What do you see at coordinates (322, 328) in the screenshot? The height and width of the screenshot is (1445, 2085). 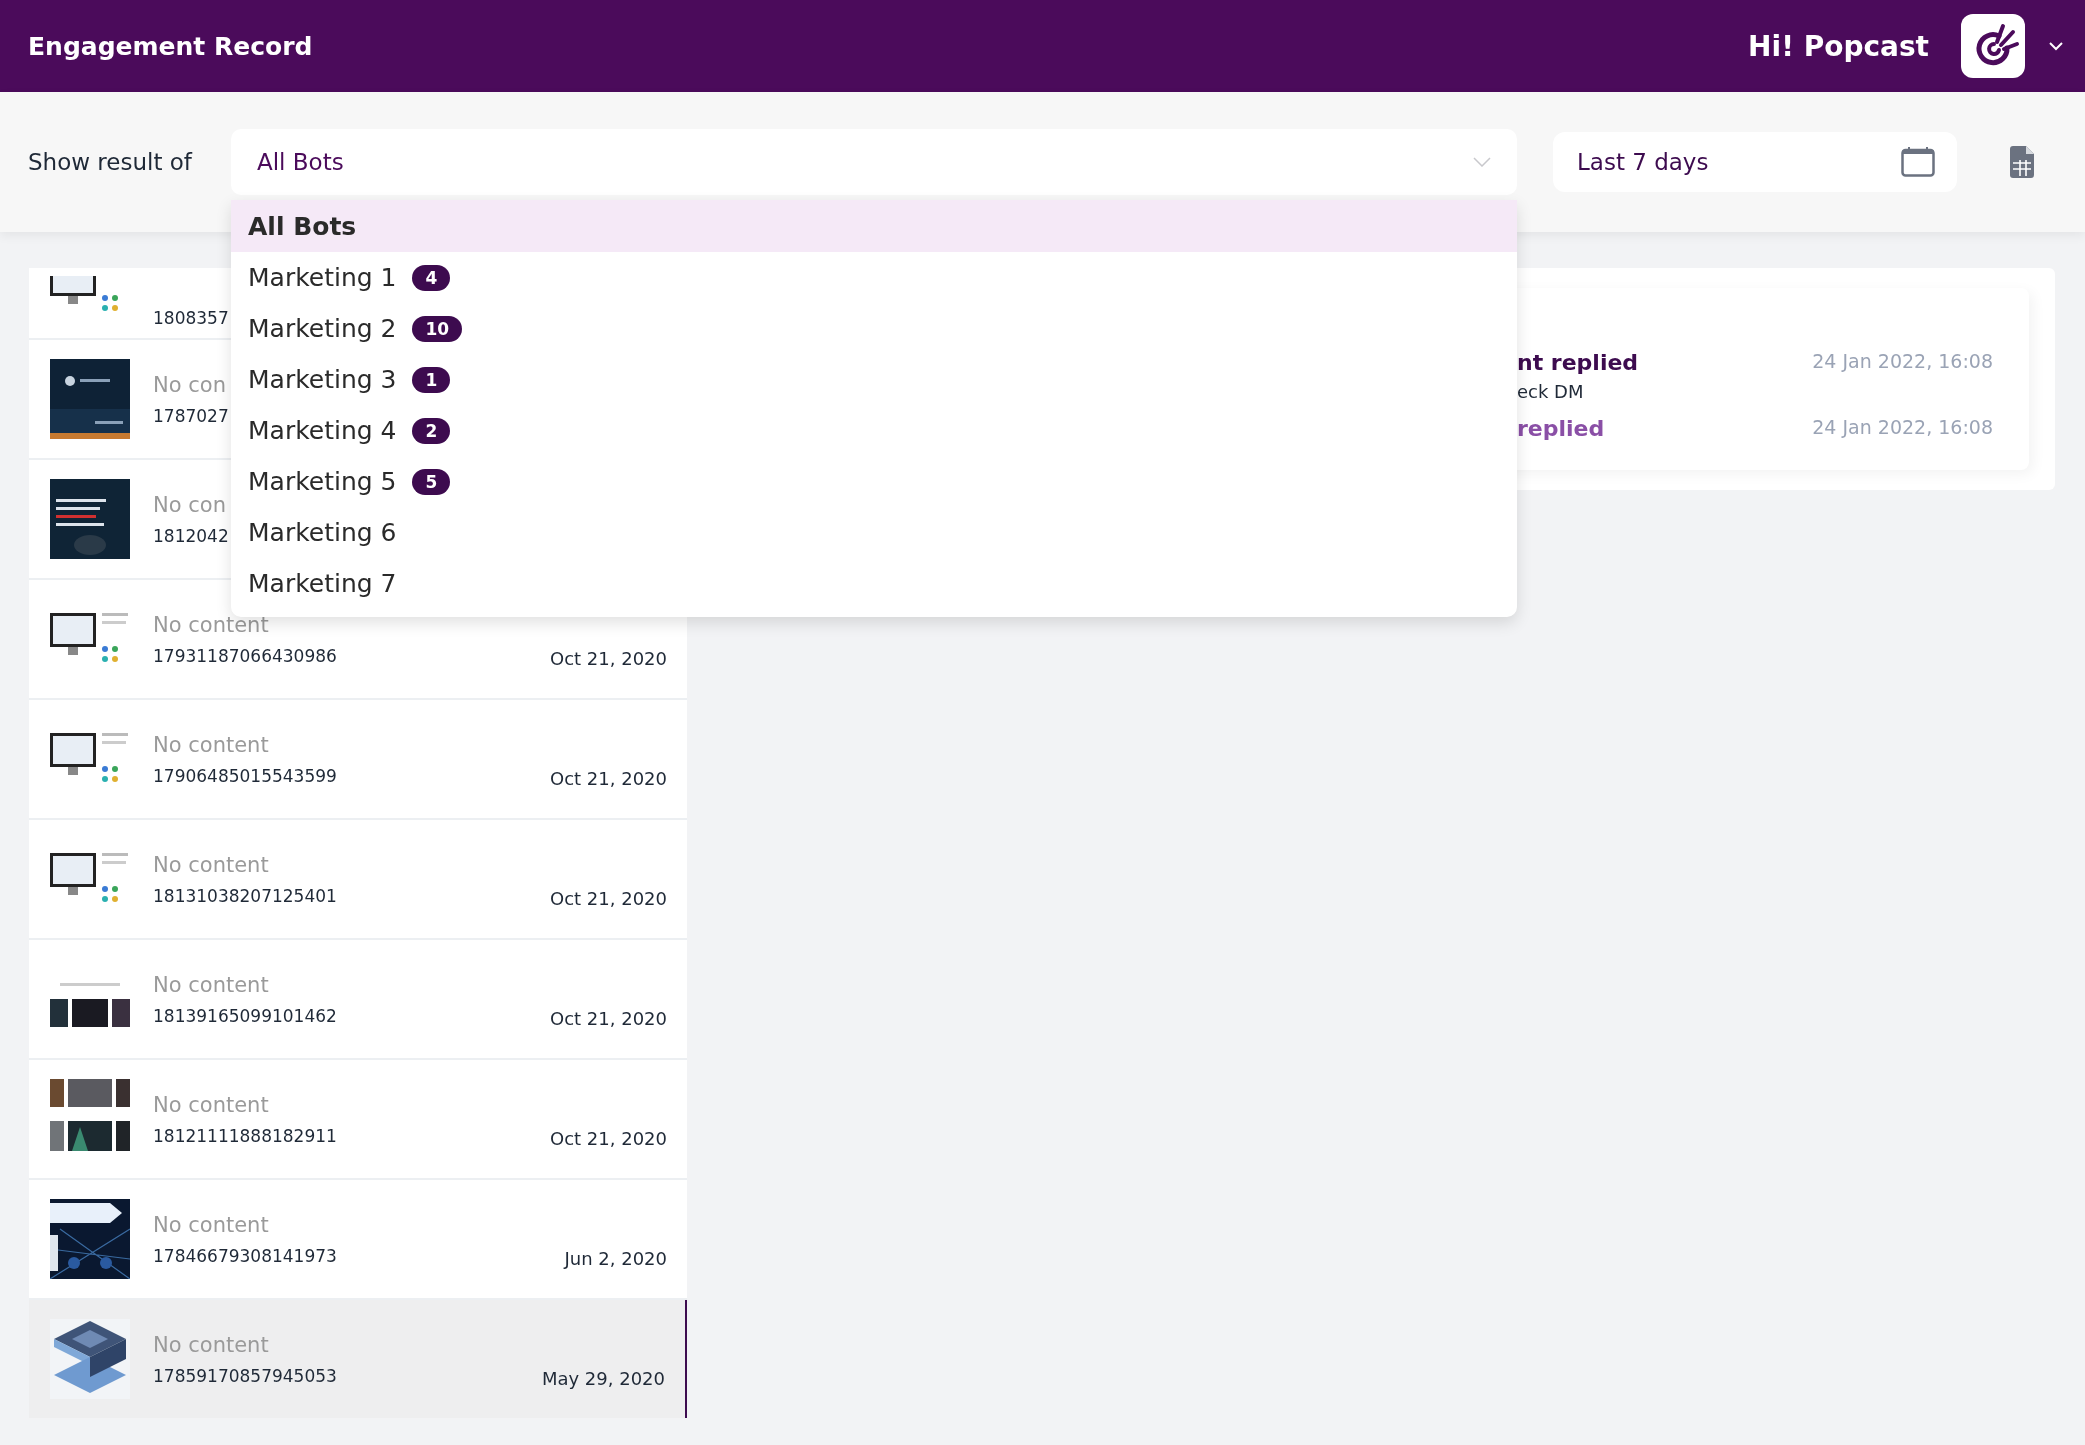 I see `option-label: Marketing 2` at bounding box center [322, 328].